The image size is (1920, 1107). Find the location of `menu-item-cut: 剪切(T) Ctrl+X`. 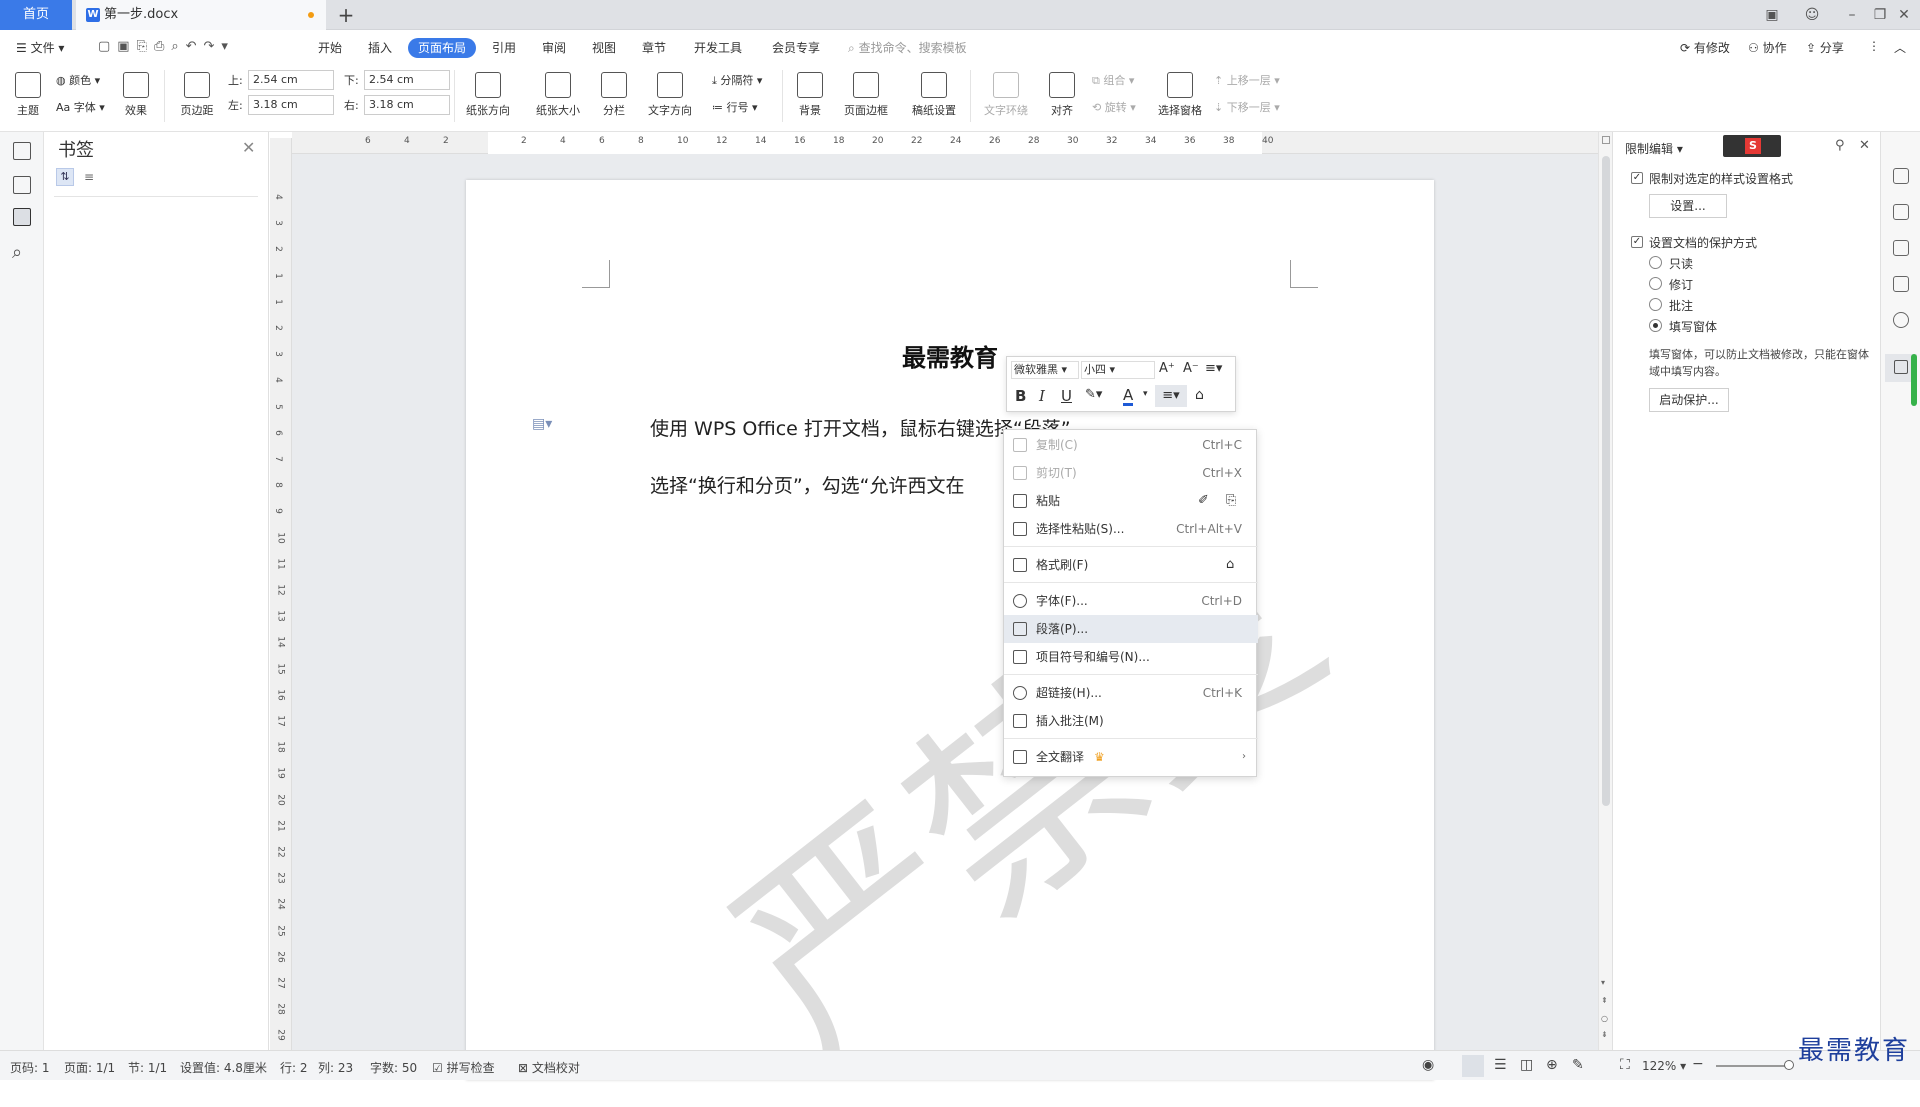

menu-item-cut: 剪切(T) Ctrl+X is located at coordinates (1131, 473).